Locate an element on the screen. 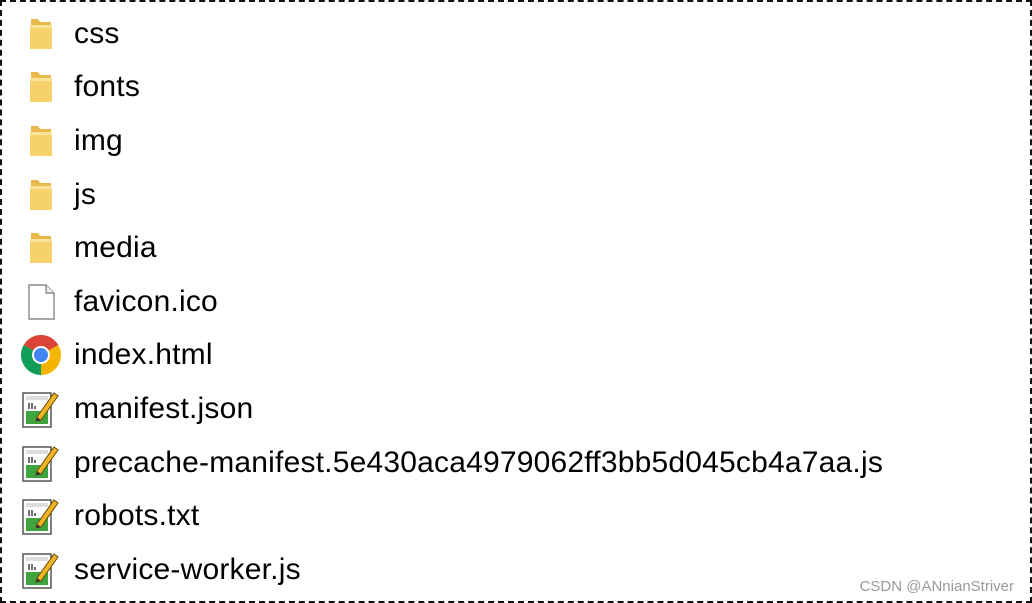 The image size is (1032, 603). file-name: service-worker.js is located at coordinates (187, 569).